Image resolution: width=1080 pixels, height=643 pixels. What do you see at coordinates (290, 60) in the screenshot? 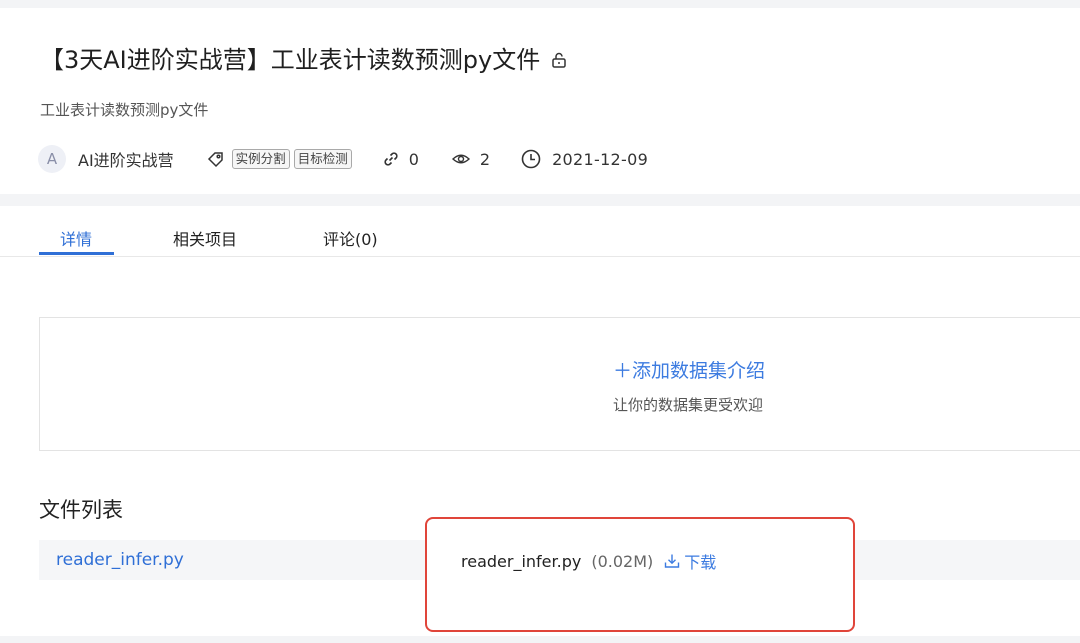
I see `project-title: 【3天AI进阶实战营】工业表计读数预测py文件` at bounding box center [290, 60].